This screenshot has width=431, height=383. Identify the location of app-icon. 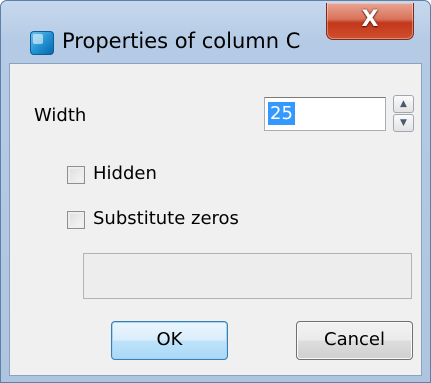
(42, 43).